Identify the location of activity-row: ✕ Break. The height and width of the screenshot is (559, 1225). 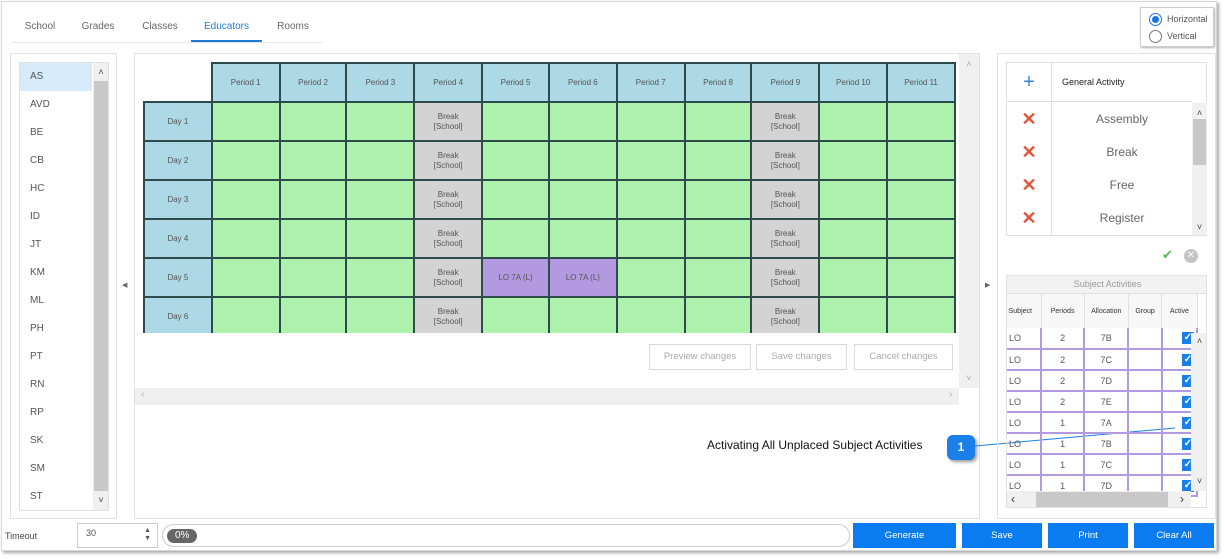
(1099, 152).